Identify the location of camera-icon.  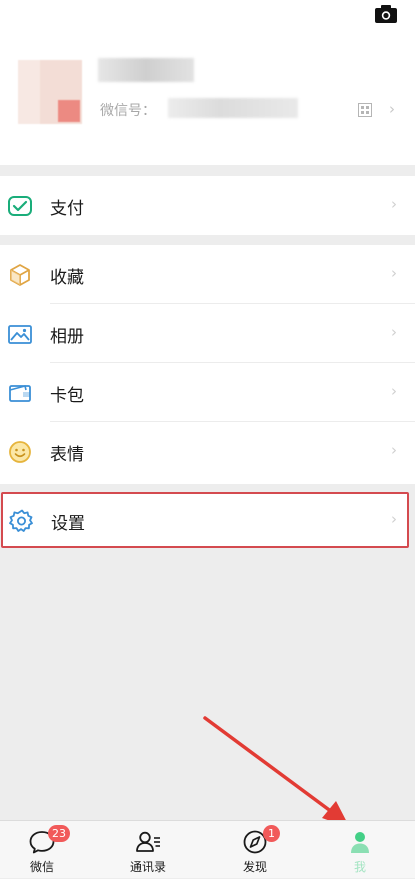
(386, 14).